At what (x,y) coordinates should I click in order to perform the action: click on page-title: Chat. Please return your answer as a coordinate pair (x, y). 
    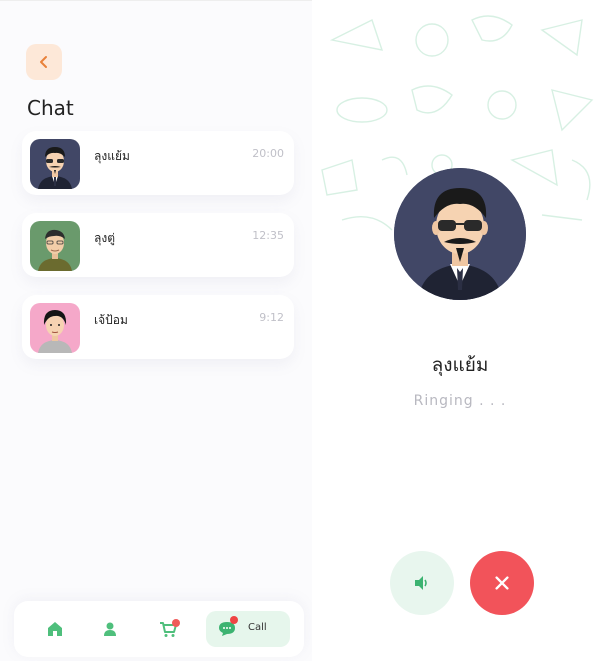
    Looking at the image, I should click on (50, 108).